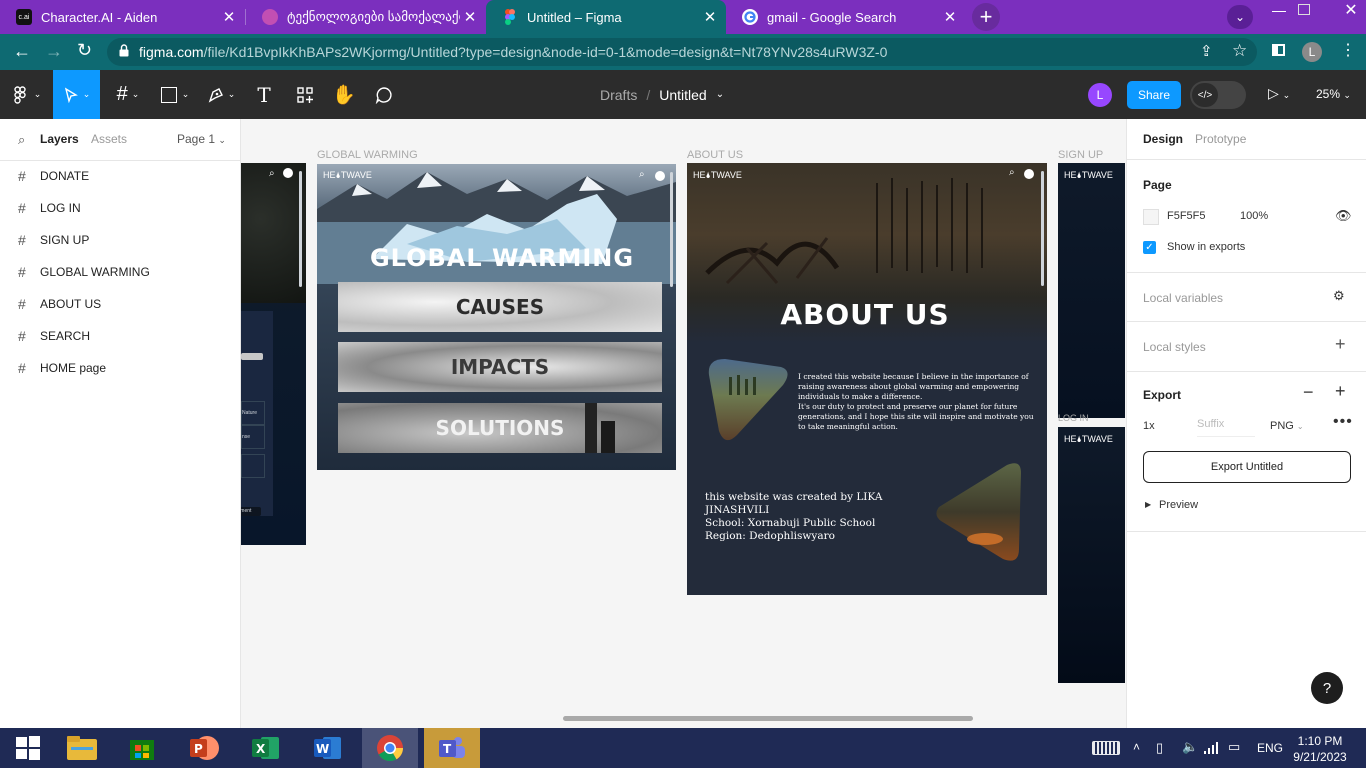 This screenshot has width=1366, height=768. I want to click on hand-tool-icon: ✋, so click(344, 94).